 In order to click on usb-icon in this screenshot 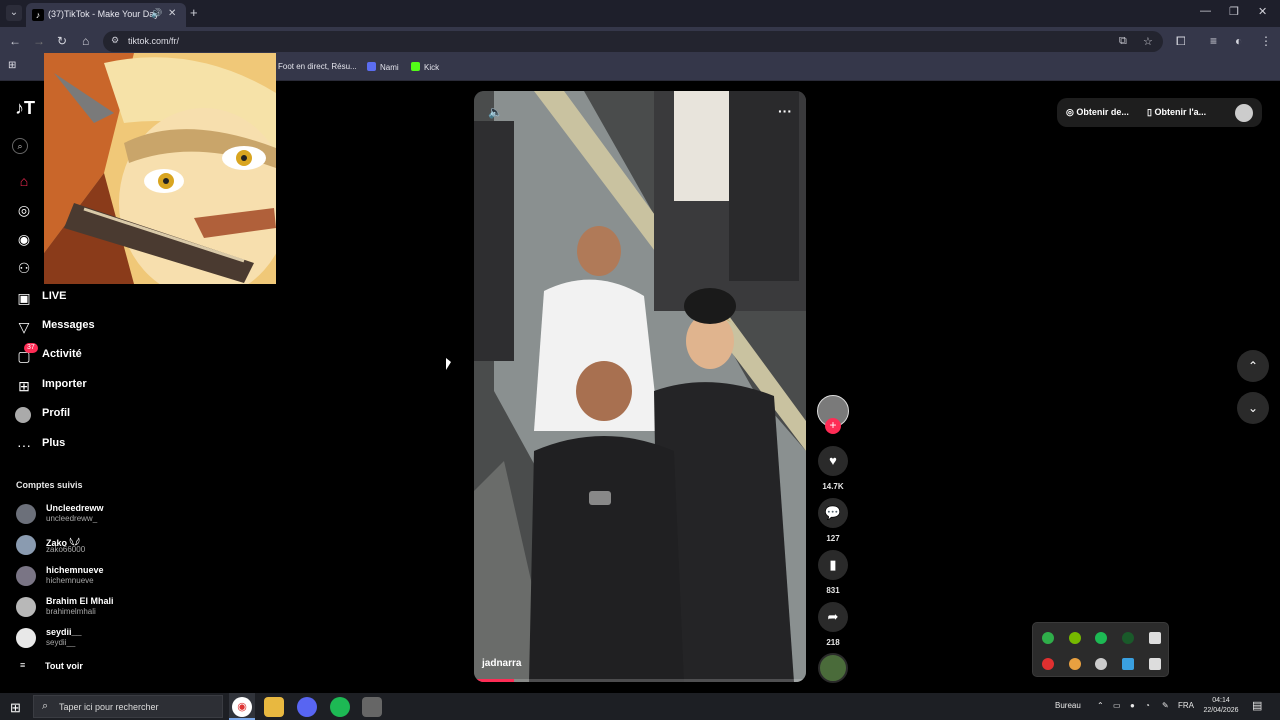, I will do `click(1155, 664)`.